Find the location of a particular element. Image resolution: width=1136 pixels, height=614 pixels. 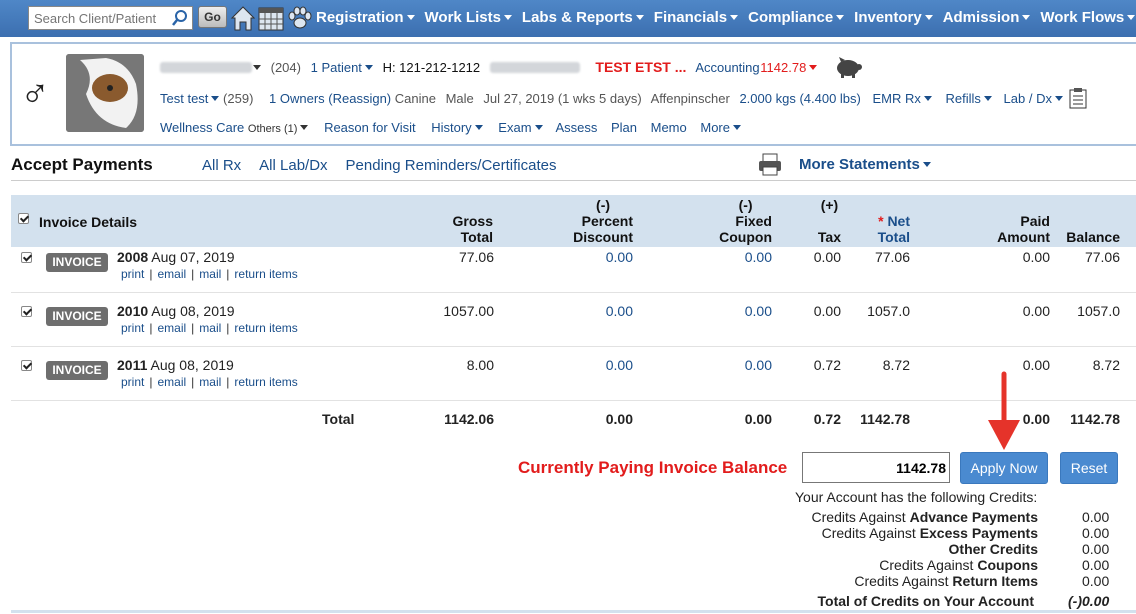

owners-link: 1 Owners (Reassign) is located at coordinates (330, 98).